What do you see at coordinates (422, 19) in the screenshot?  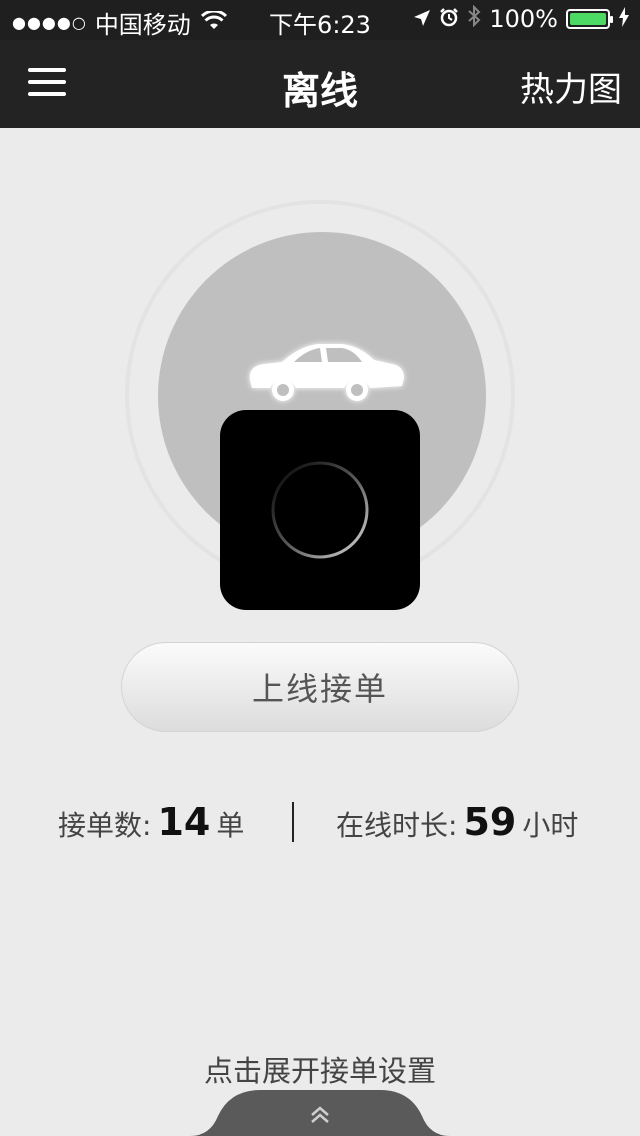 I see `location-arrow-icon` at bounding box center [422, 19].